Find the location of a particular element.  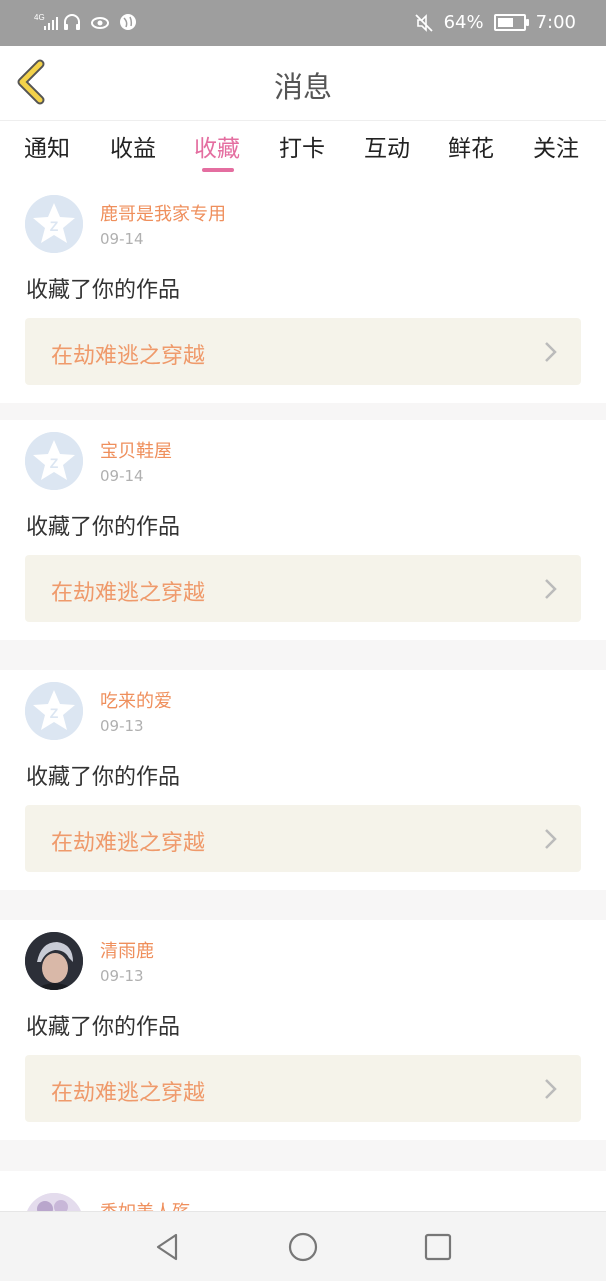

tab-follow: 关注 is located at coordinates (556, 146).